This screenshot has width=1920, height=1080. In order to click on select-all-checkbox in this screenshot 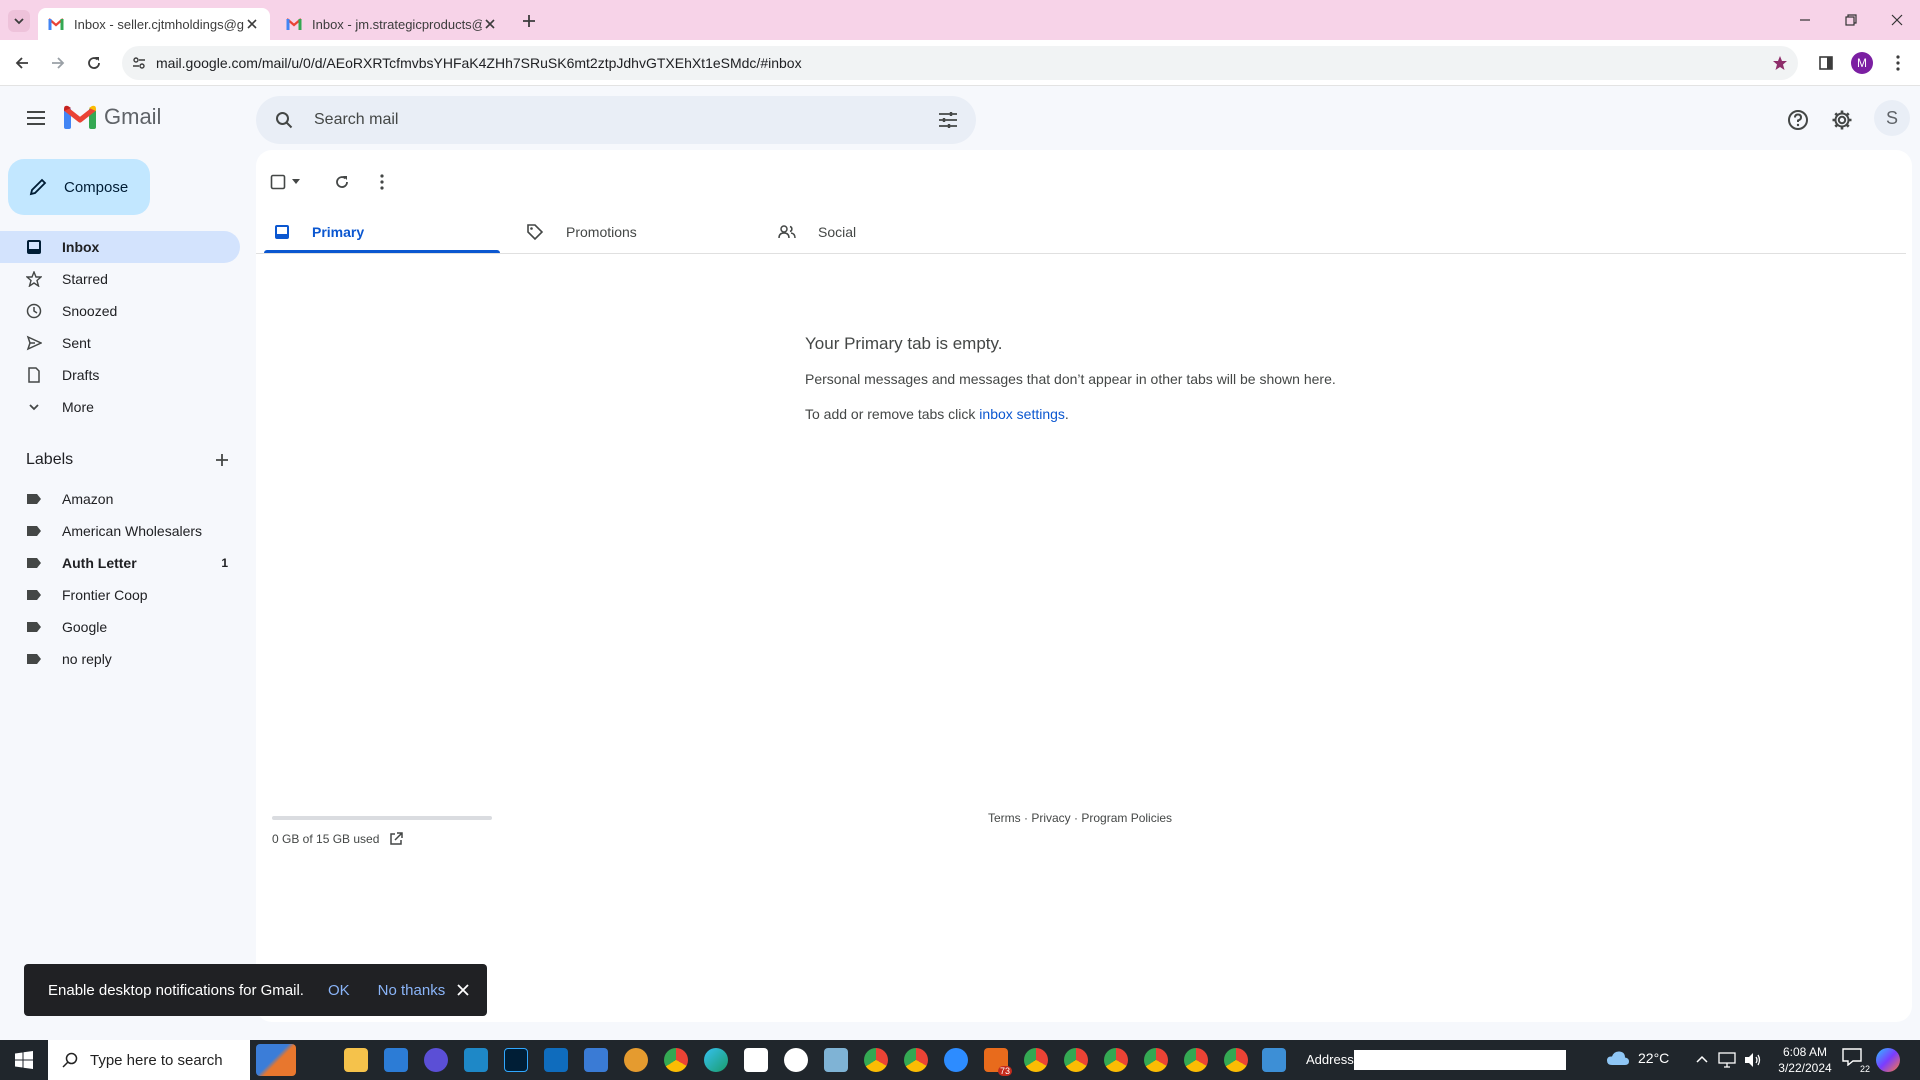, I will do `click(290, 182)`.